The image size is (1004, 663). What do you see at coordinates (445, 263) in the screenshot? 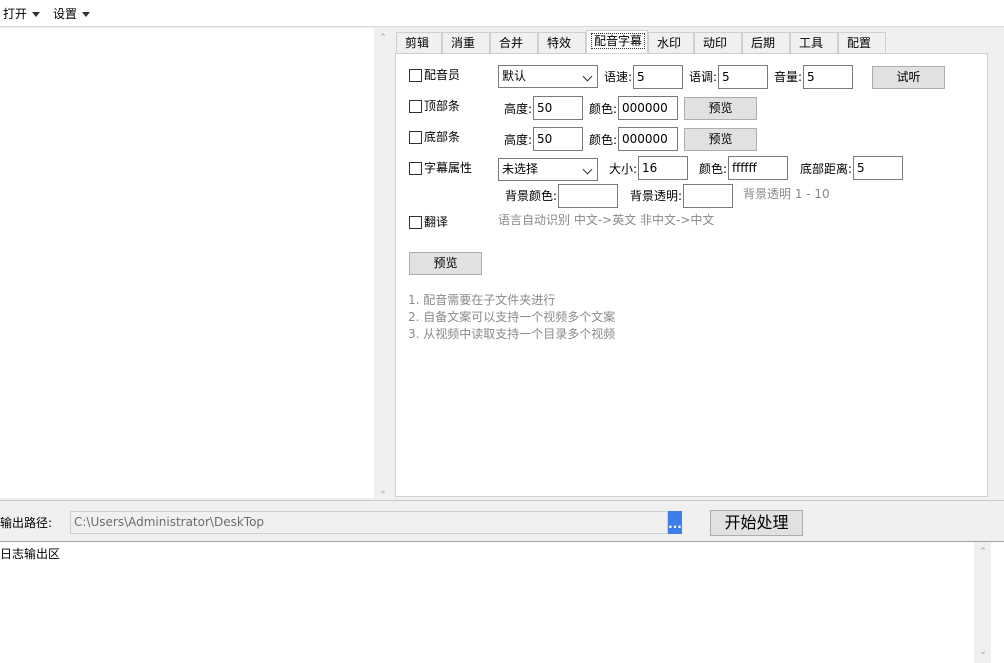
I see `preview-button: 预览` at bounding box center [445, 263].